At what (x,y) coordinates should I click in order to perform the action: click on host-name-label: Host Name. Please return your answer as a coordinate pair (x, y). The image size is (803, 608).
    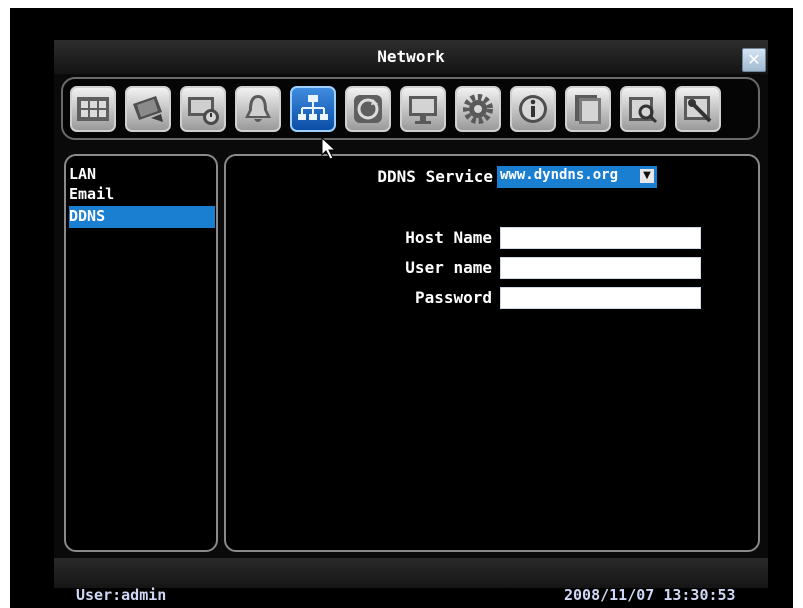
    Looking at the image, I should click on (448, 237).